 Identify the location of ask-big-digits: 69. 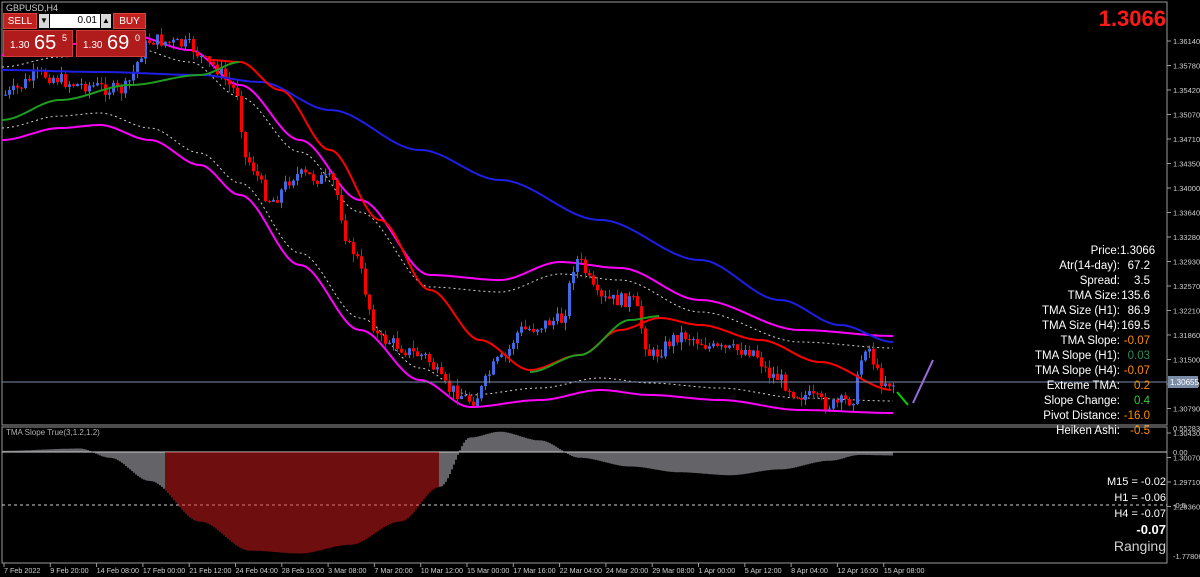
(118, 43).